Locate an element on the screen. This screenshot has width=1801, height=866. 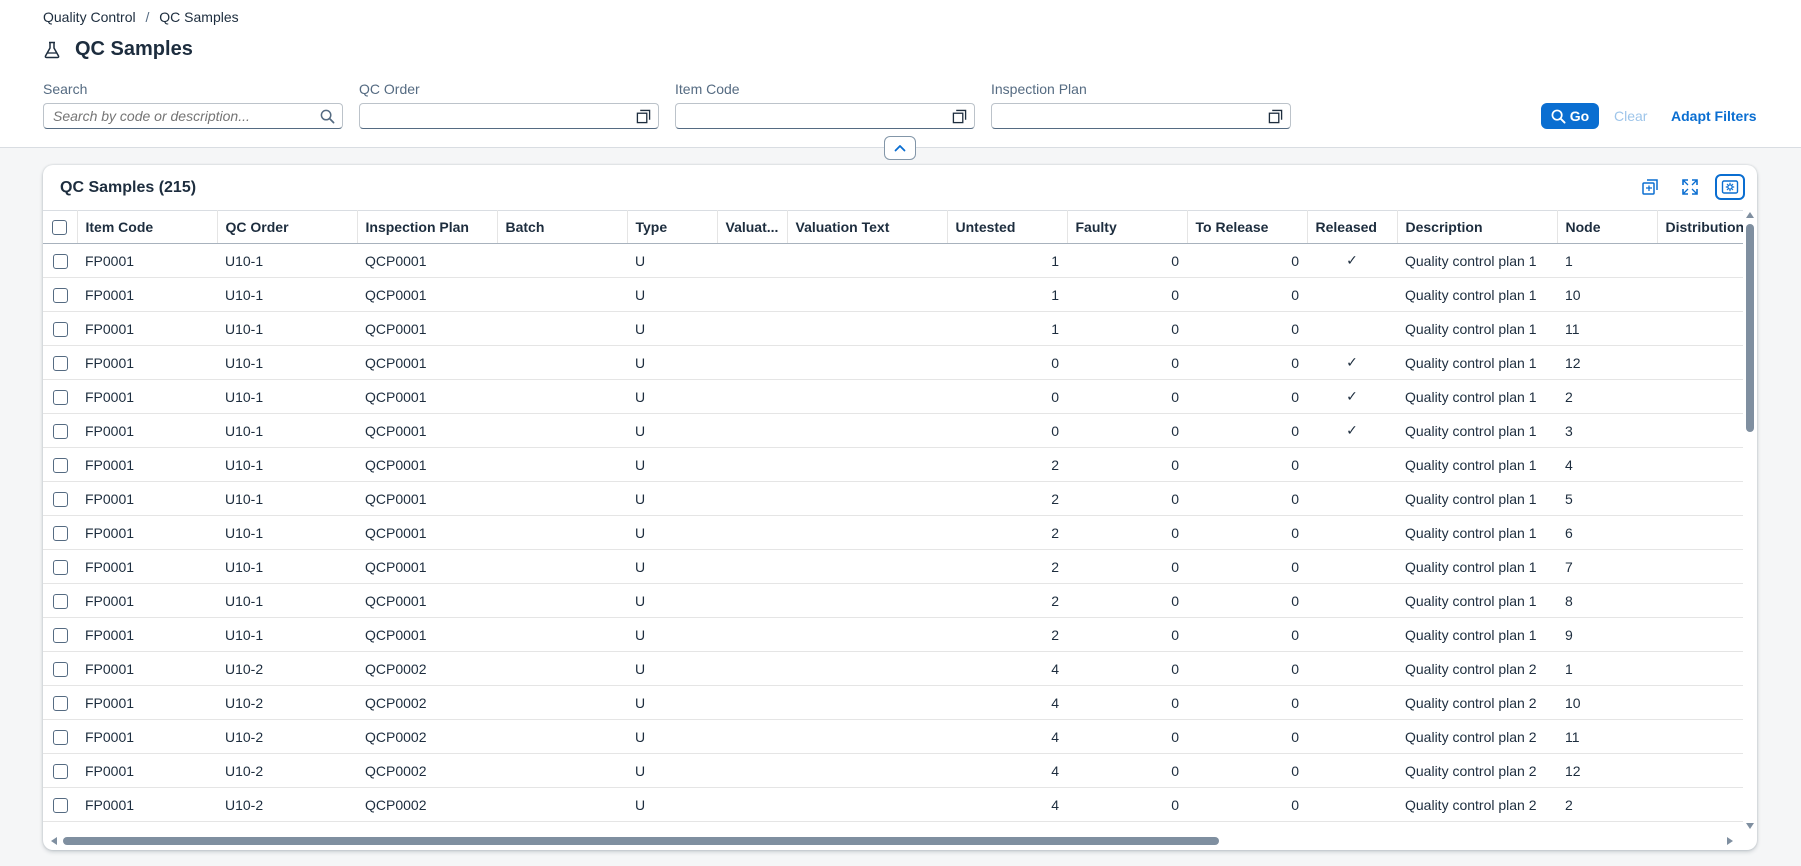
item-code-input is located at coordinates (825, 116).